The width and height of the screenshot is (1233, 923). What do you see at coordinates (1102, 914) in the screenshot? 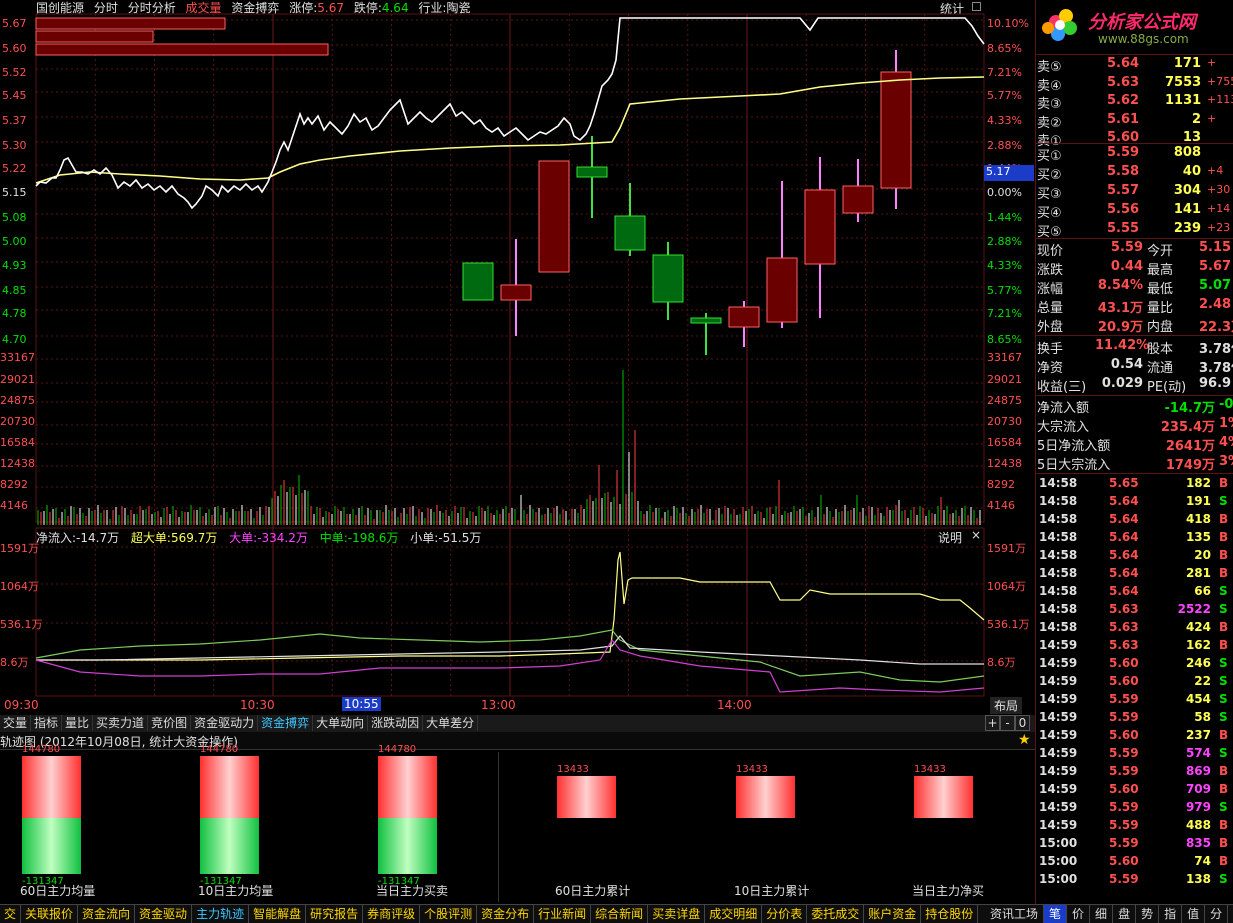
I see `bottom-right-tab: 细` at bounding box center [1102, 914].